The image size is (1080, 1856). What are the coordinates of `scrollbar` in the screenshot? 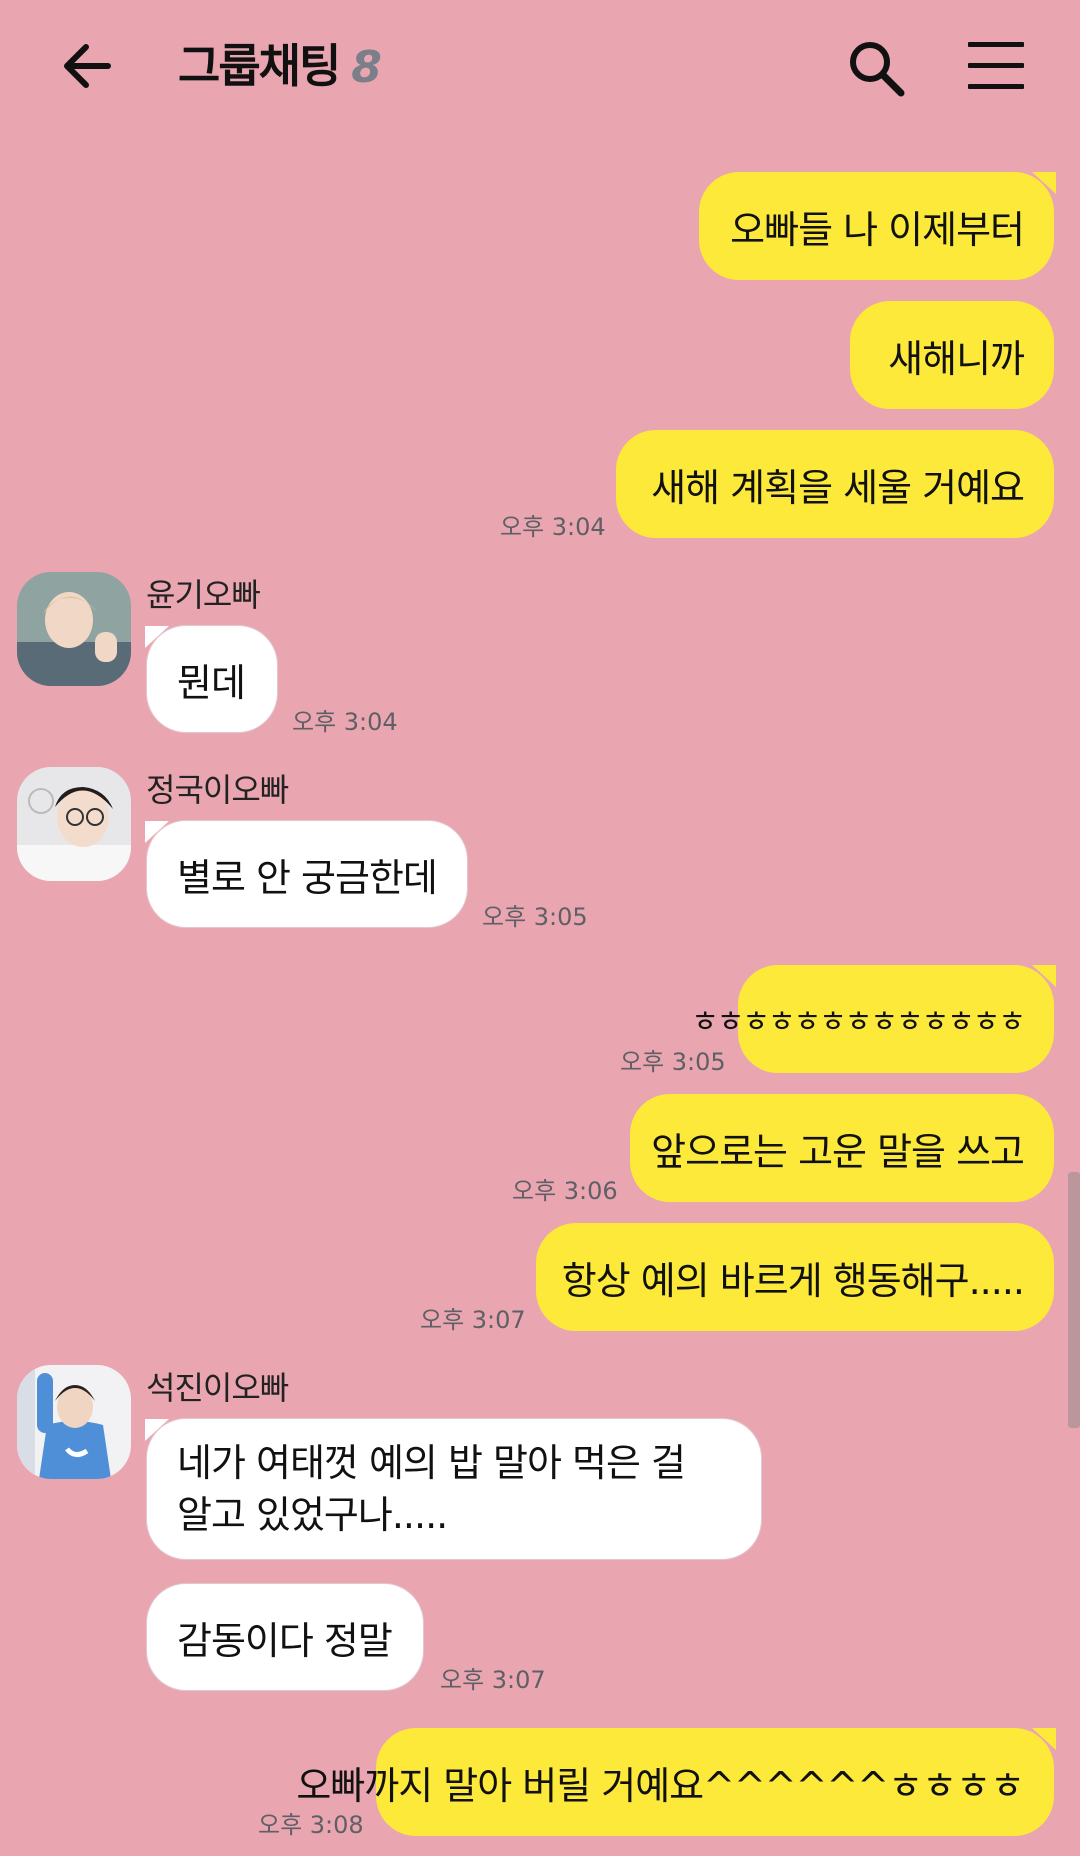 It's located at (1074, 1300).